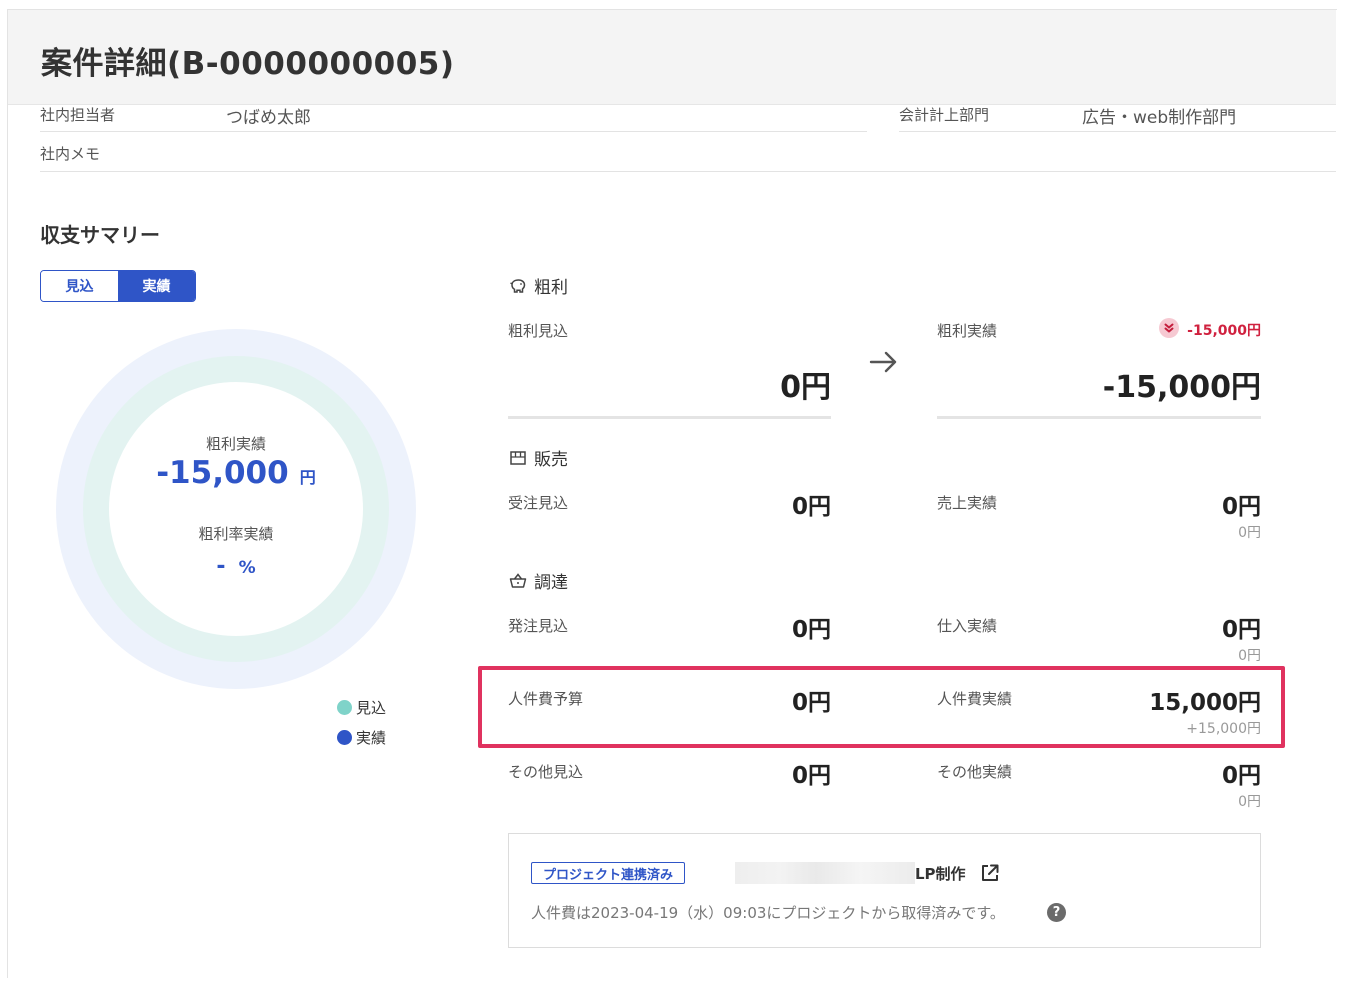  Describe the element at coordinates (344, 707) in the screenshot. I see `legend-forecast-swatch` at that location.